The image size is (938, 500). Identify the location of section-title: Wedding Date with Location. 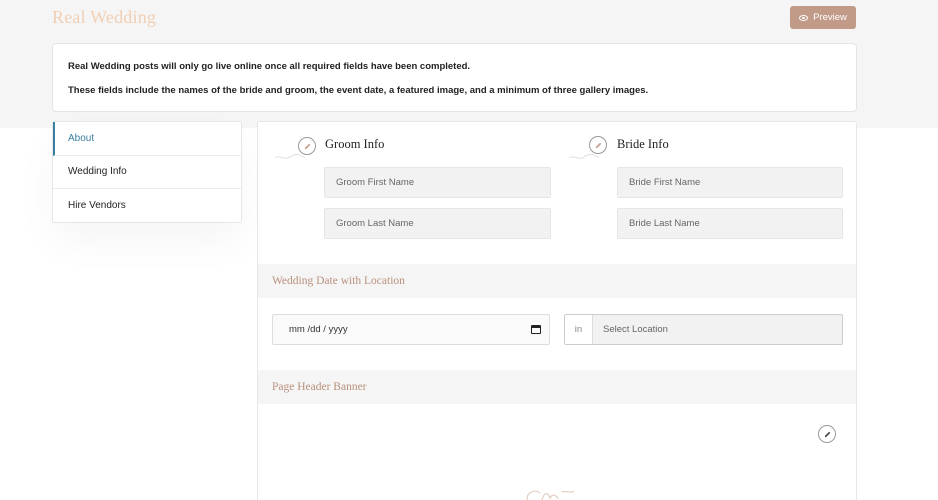
(338, 281).